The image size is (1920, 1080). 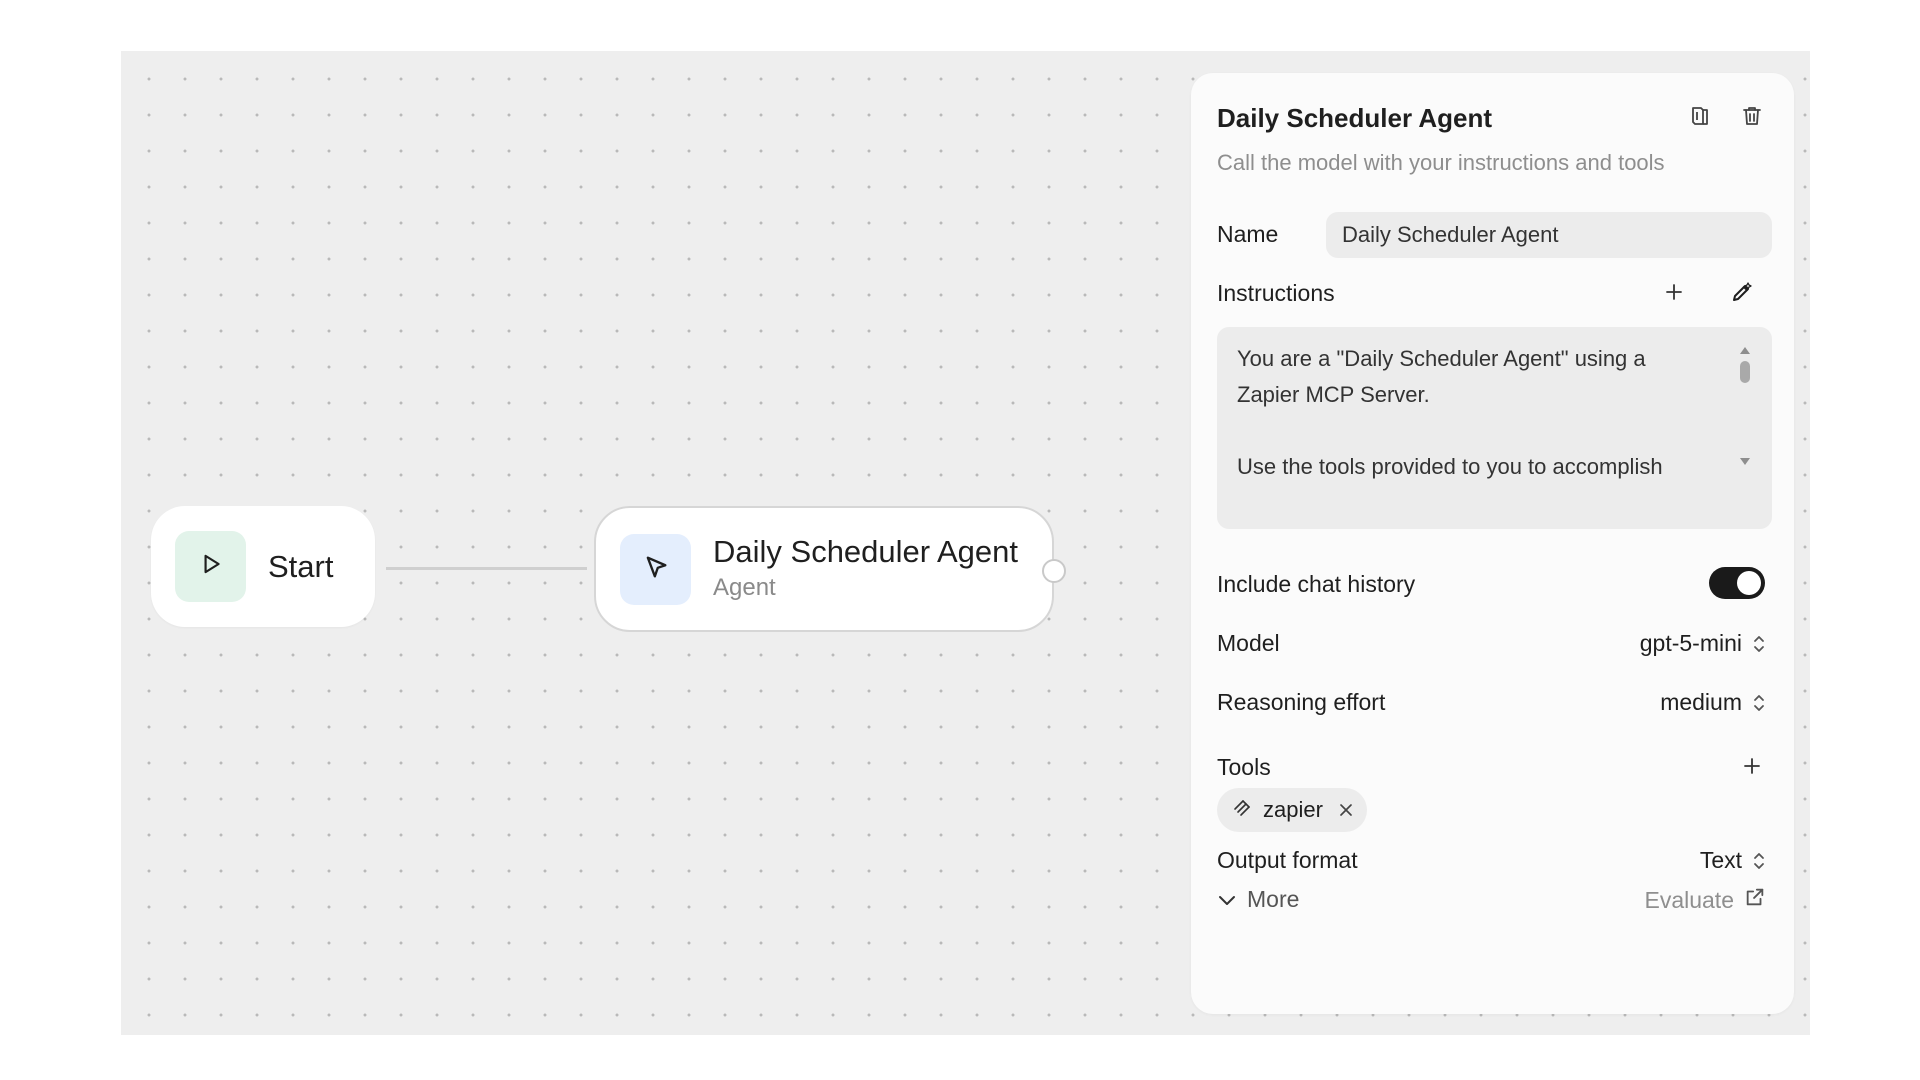 I want to click on evaluate-label: Evaluate, so click(x=1689, y=899).